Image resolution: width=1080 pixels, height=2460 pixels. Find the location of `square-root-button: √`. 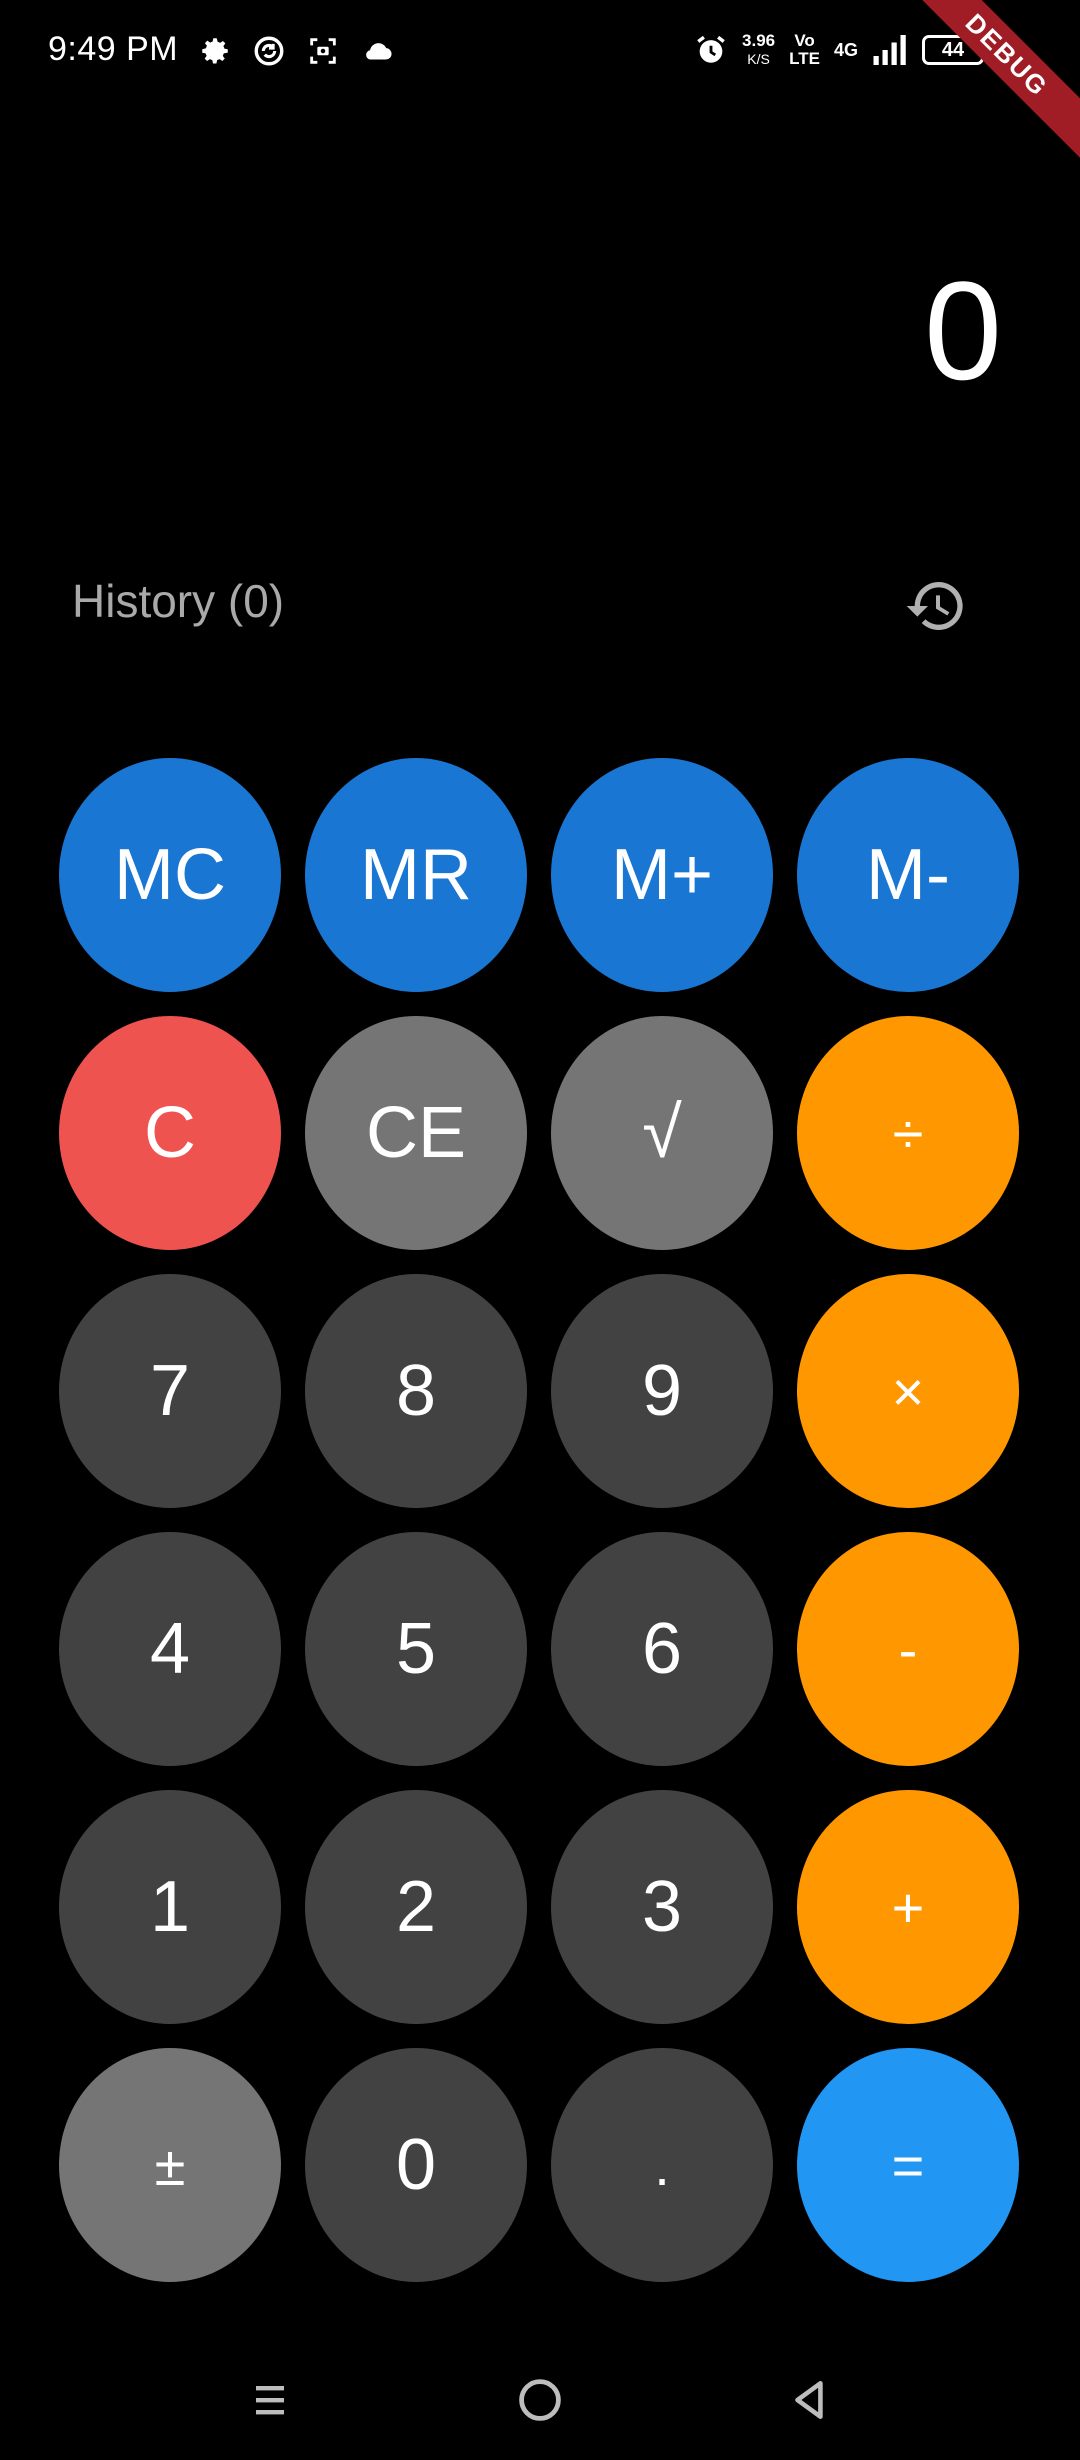

square-root-button: √ is located at coordinates (662, 1133).